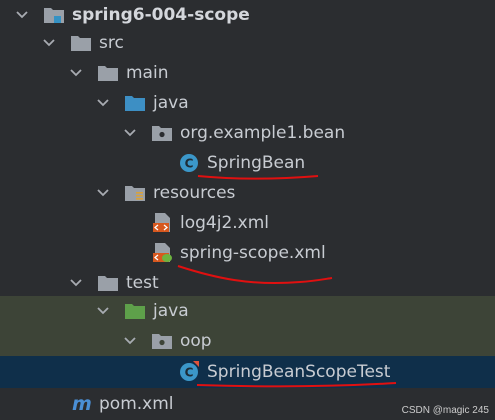 This screenshot has width=495, height=420. What do you see at coordinates (445, 410) in the screenshot?
I see `watermark: CSDN @magic 245` at bounding box center [445, 410].